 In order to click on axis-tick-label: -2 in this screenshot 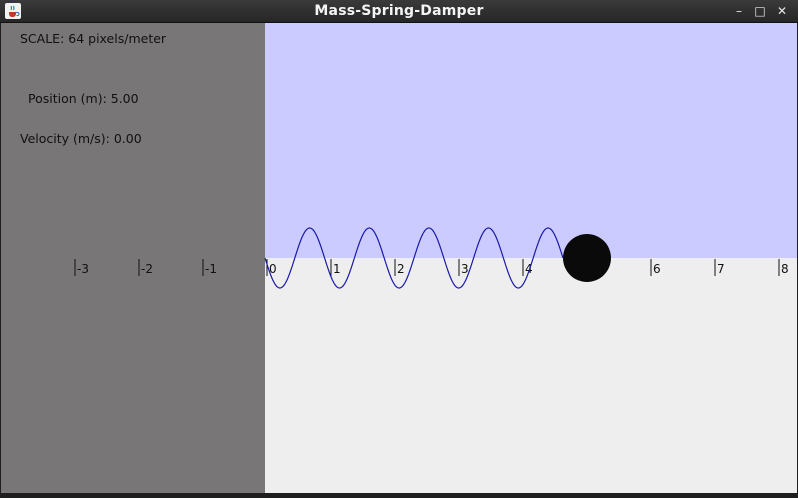, I will do `click(147, 269)`.